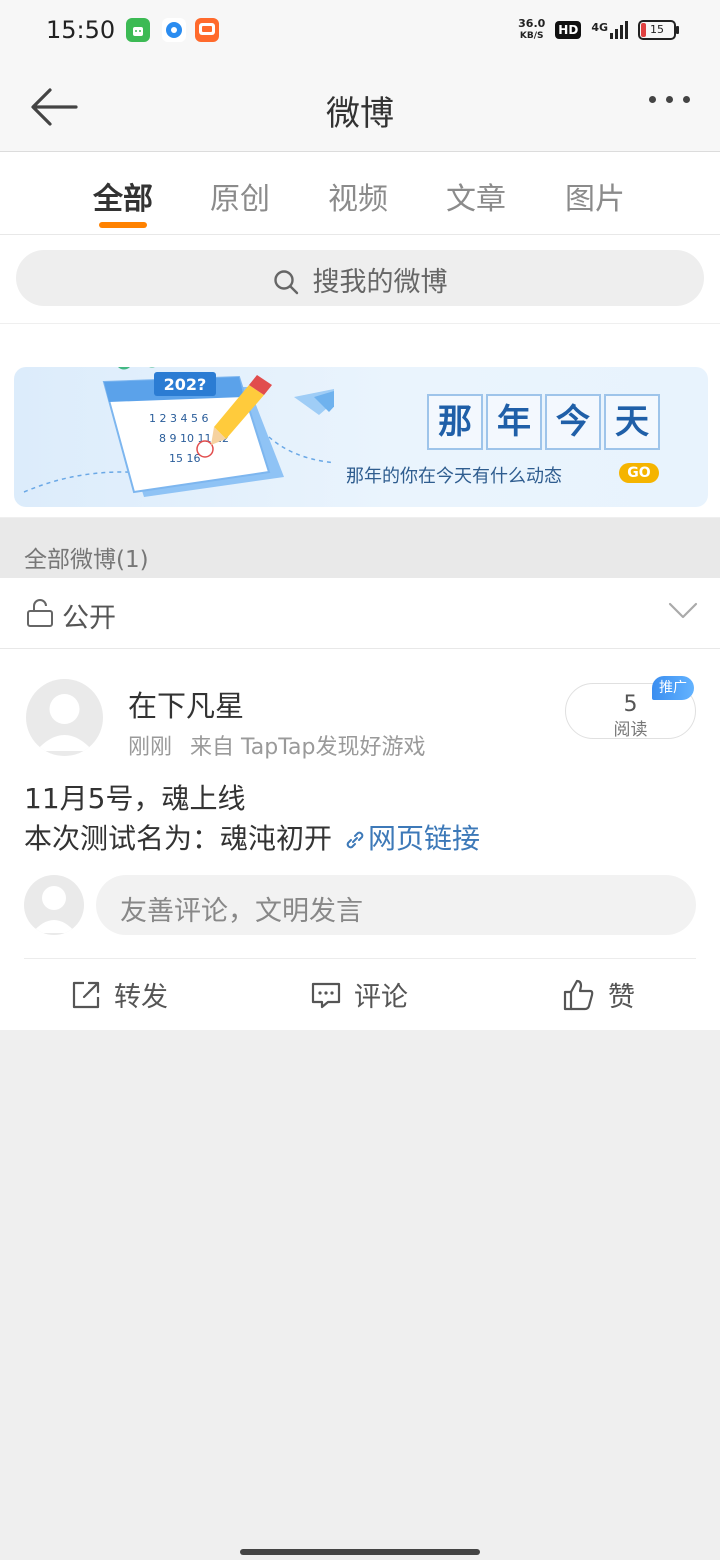 This screenshot has height=1560, width=720. I want to click on battery-level: 15, so click(657, 29).